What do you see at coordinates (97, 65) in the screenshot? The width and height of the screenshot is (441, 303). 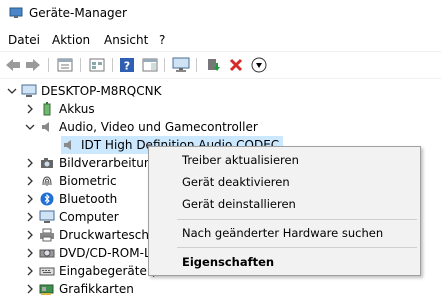 I see `view-icon` at bounding box center [97, 65].